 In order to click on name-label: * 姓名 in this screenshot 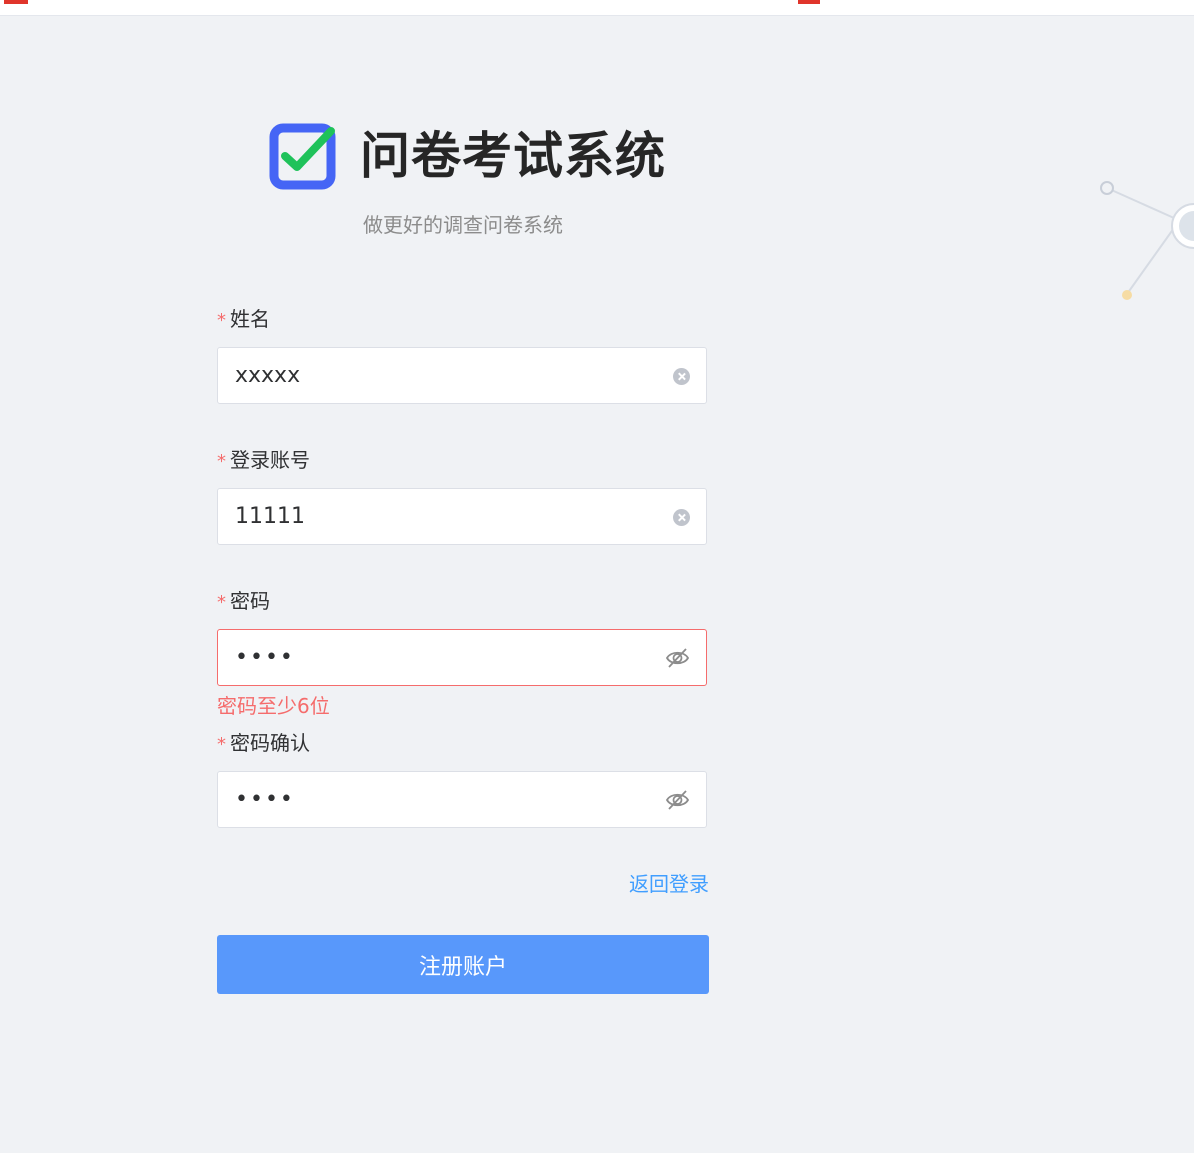, I will do `click(243, 320)`.